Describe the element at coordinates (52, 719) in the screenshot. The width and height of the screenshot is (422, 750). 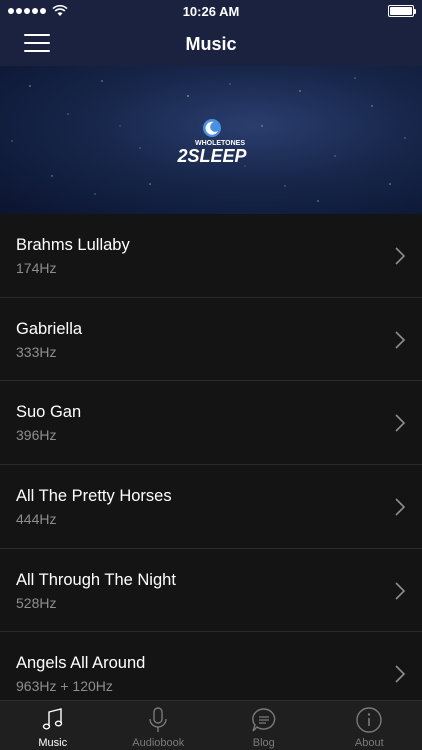
I see `music-note-icon` at that location.